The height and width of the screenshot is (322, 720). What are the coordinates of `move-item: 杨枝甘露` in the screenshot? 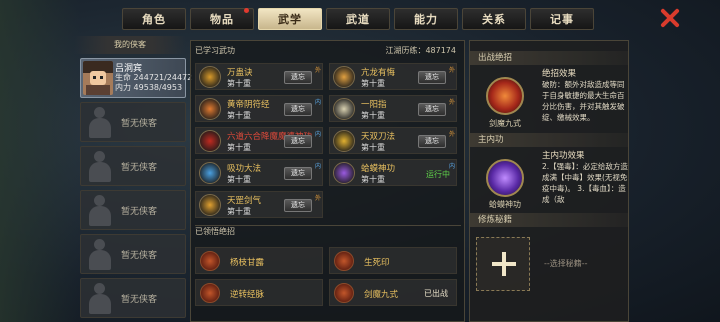 It's located at (259, 260).